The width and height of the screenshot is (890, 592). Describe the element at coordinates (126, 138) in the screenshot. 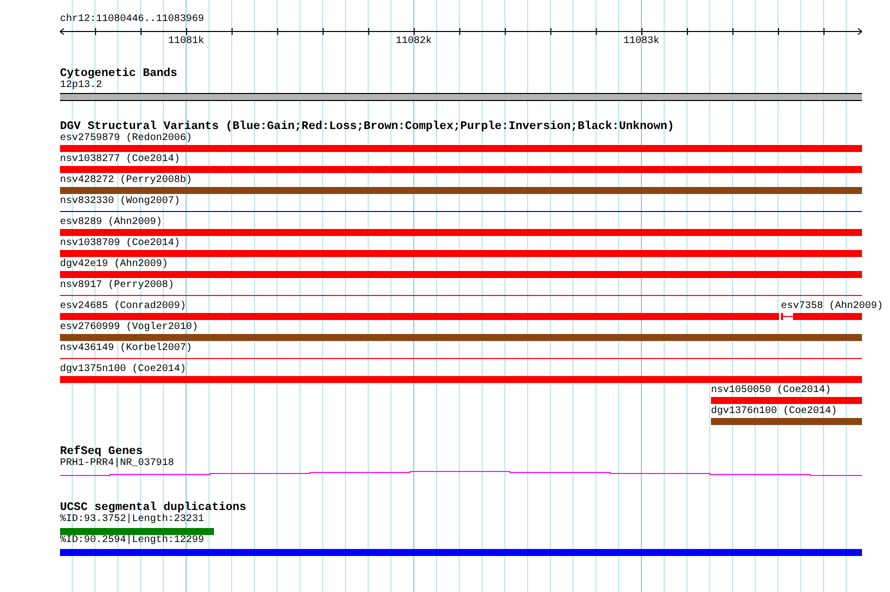

I see `variant-label: esv2759879 (Redon2006)` at that location.